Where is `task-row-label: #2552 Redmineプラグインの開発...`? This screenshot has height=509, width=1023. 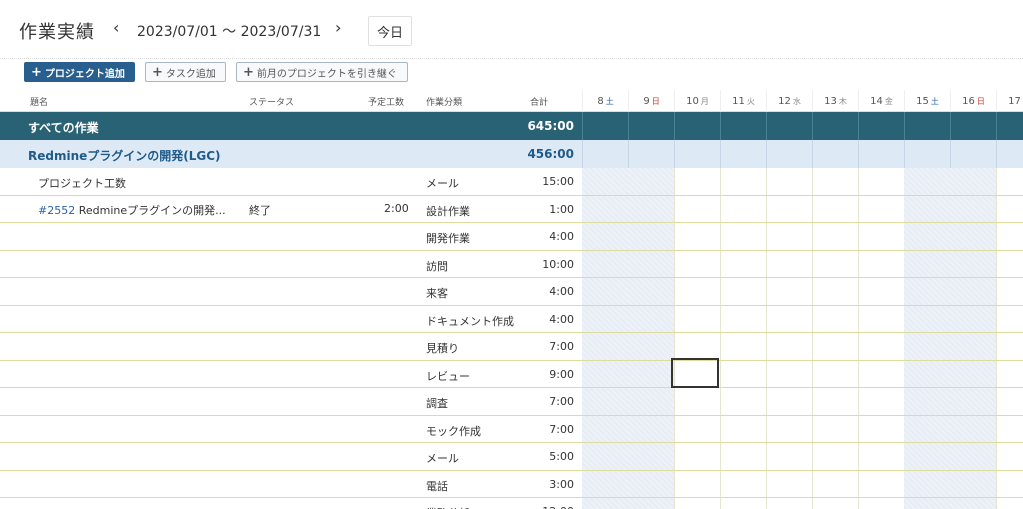
task-row-label: #2552 Redmineプラグインの開発... is located at coordinates (132, 210).